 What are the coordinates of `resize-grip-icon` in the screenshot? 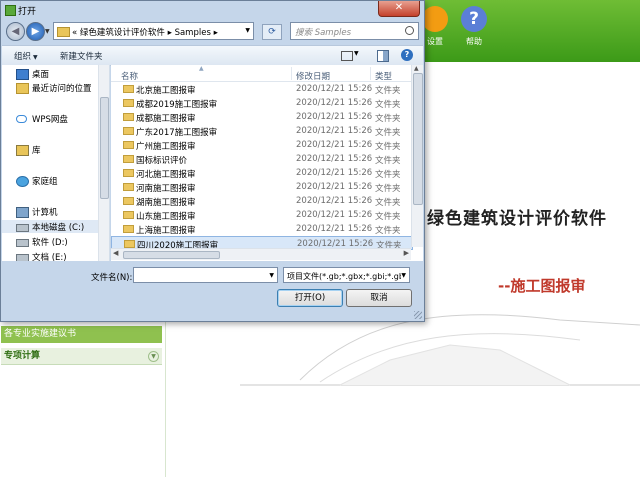 It's located at (418, 315).